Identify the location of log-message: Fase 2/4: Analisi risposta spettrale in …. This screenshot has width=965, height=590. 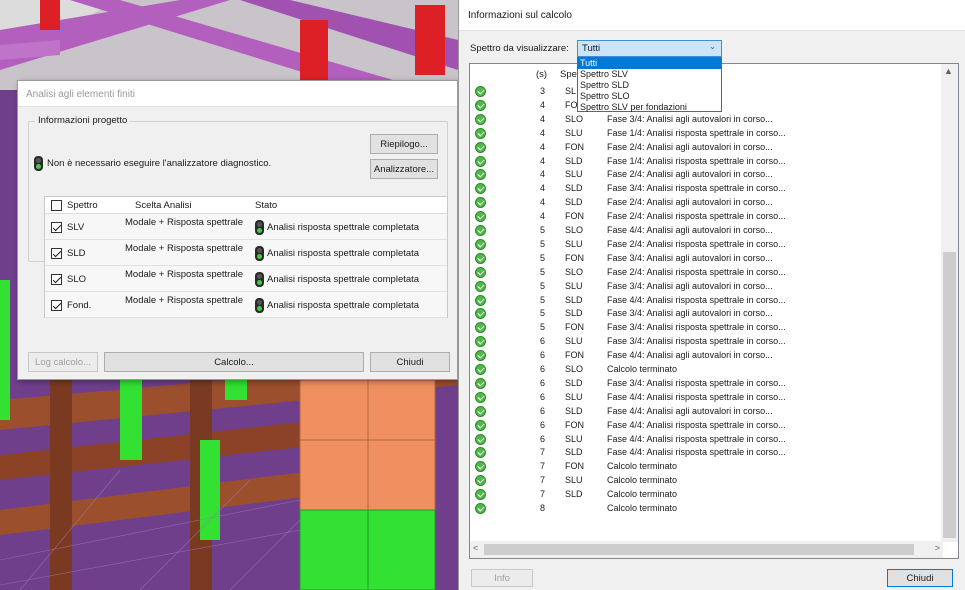
(696, 216).